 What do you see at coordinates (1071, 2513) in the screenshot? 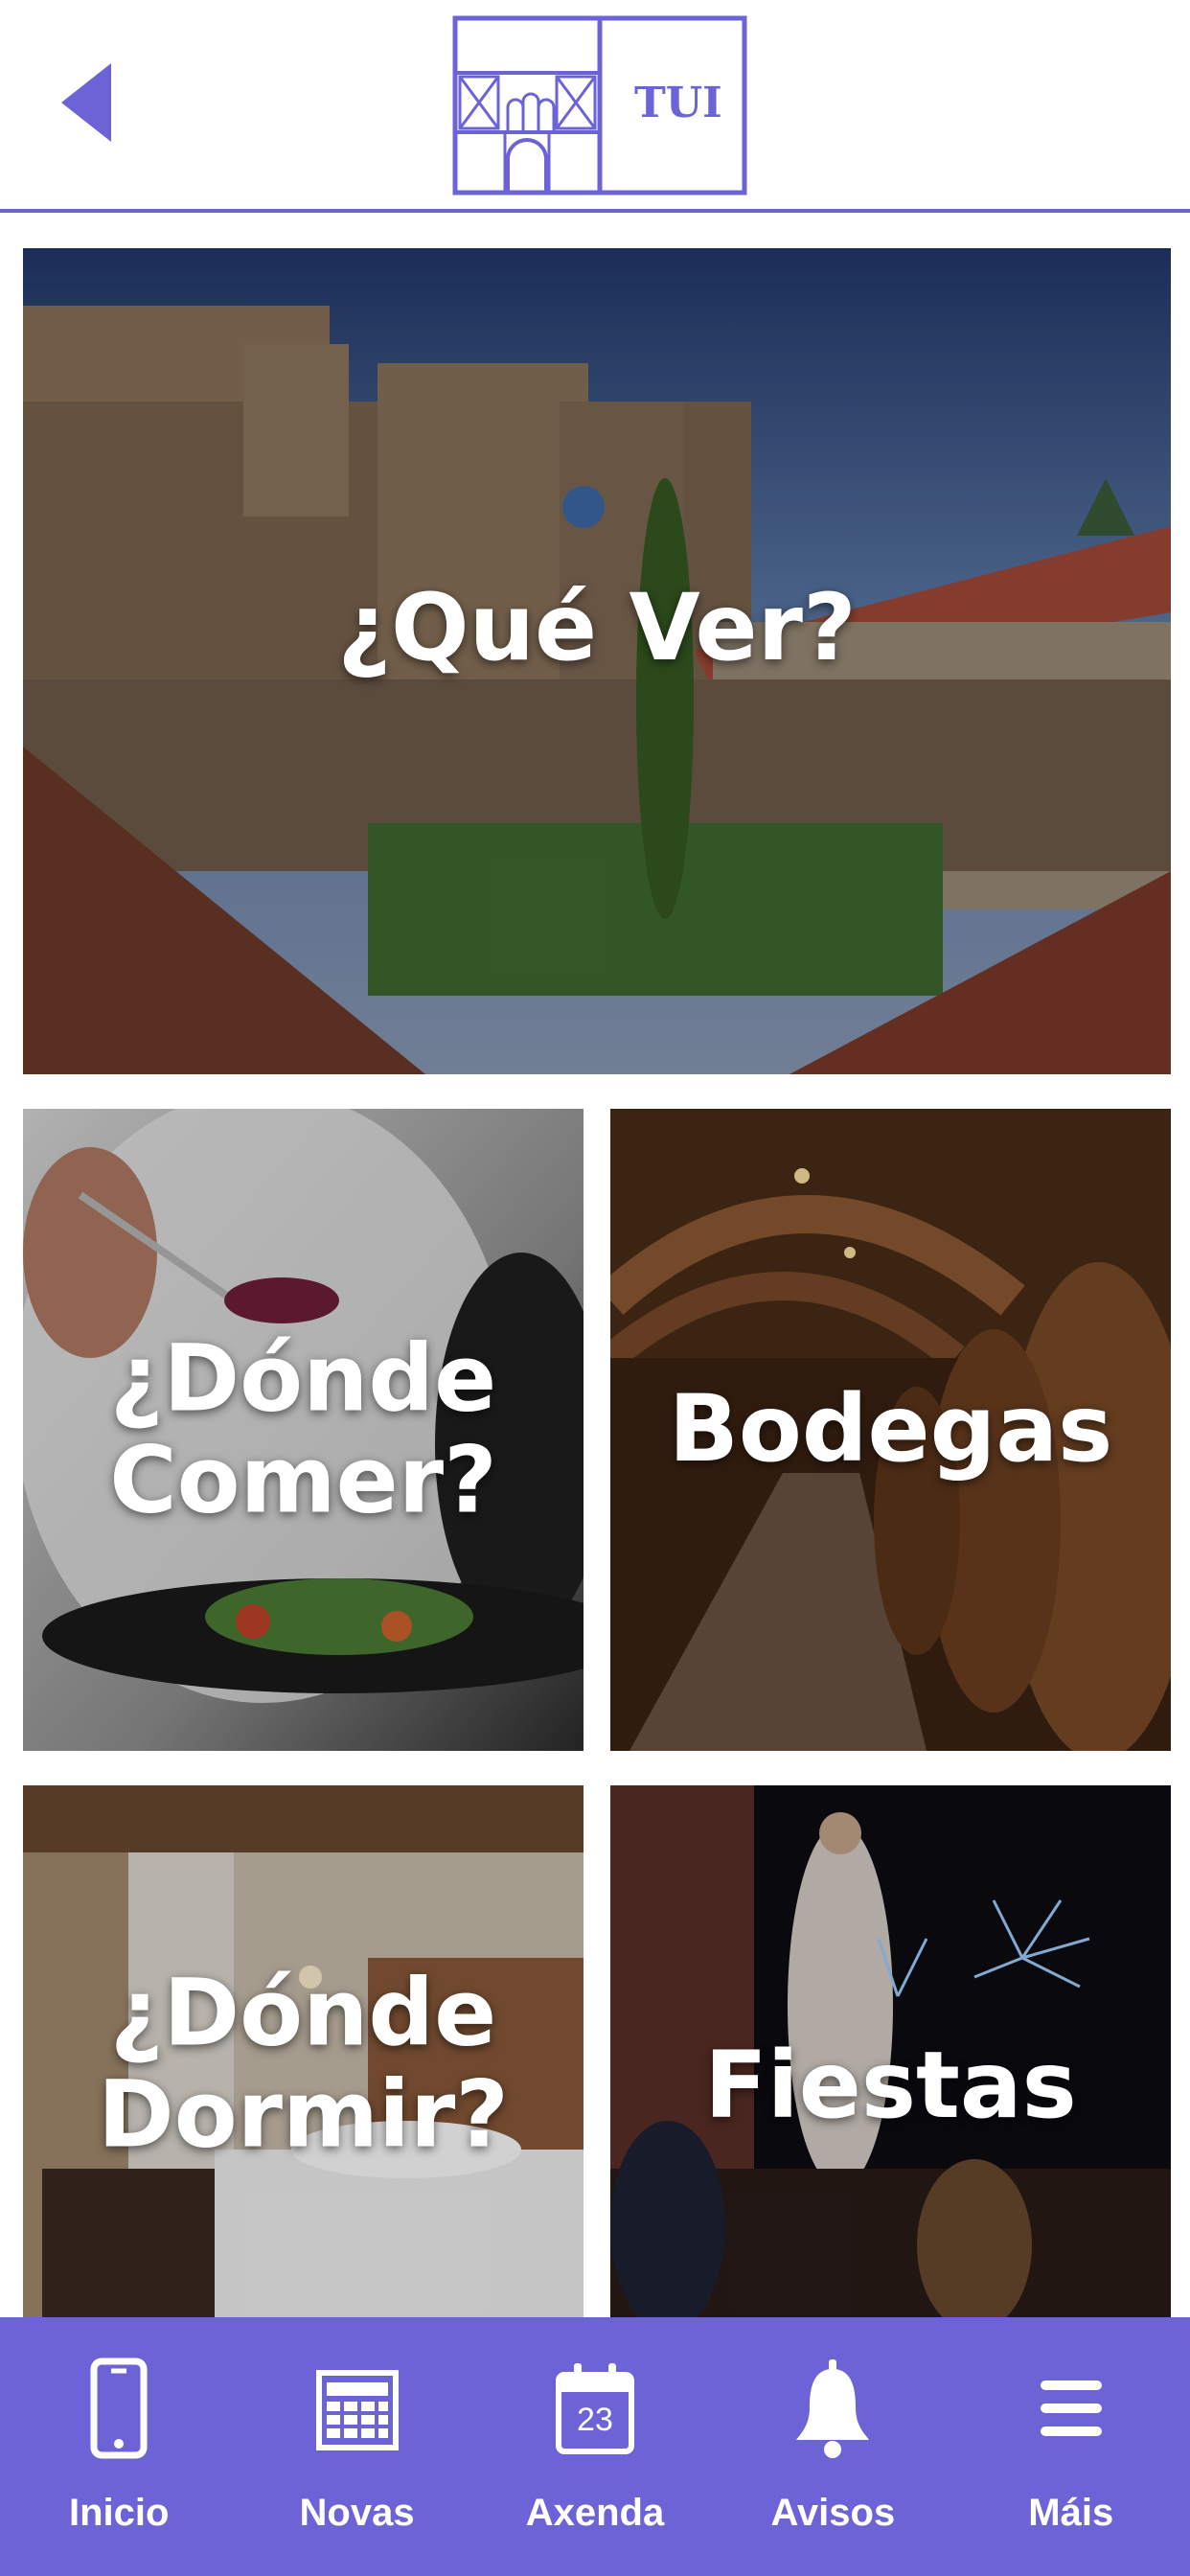
I see `tab-mais-label: Máis` at bounding box center [1071, 2513].